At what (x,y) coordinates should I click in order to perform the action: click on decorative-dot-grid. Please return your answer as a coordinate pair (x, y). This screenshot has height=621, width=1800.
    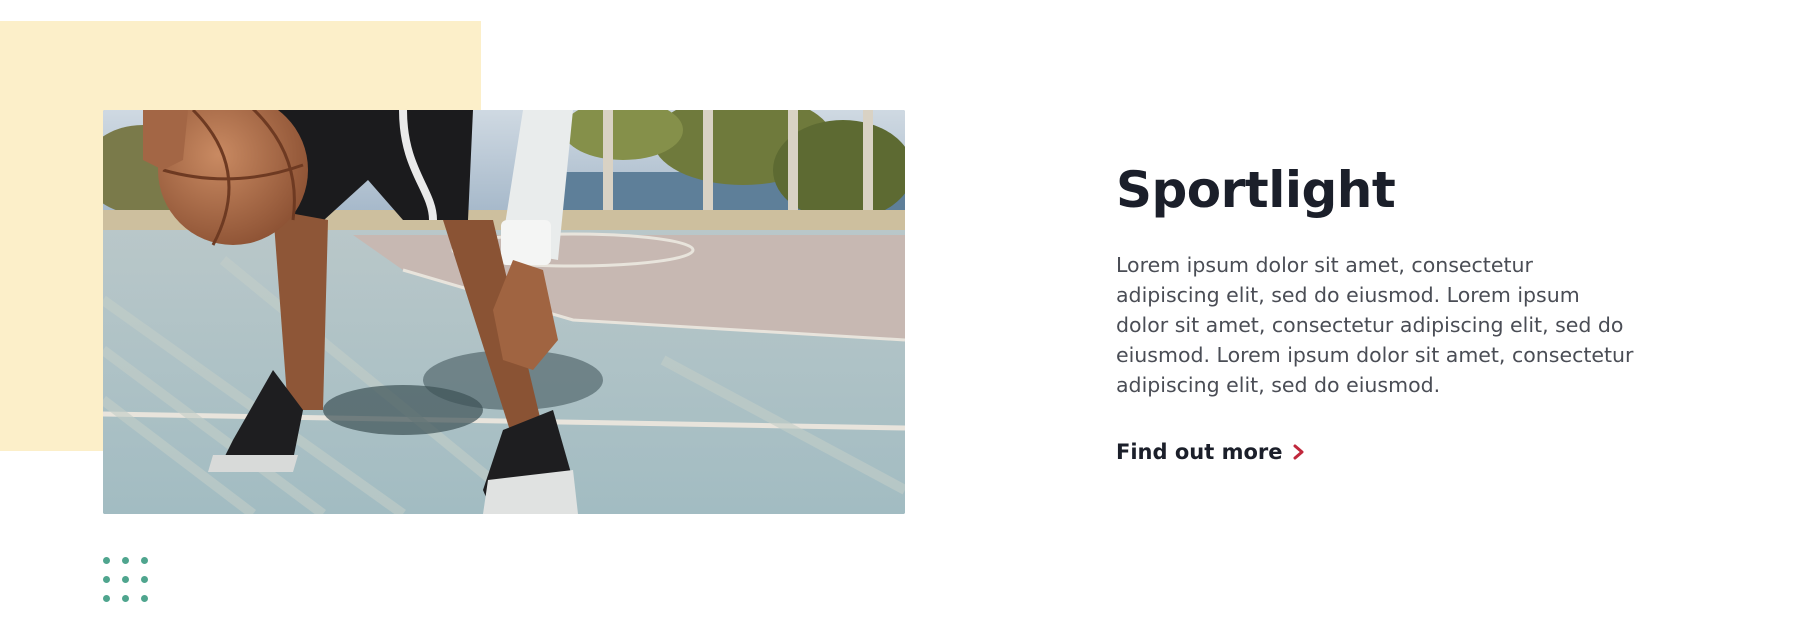
    Looking at the image, I should click on (126, 580).